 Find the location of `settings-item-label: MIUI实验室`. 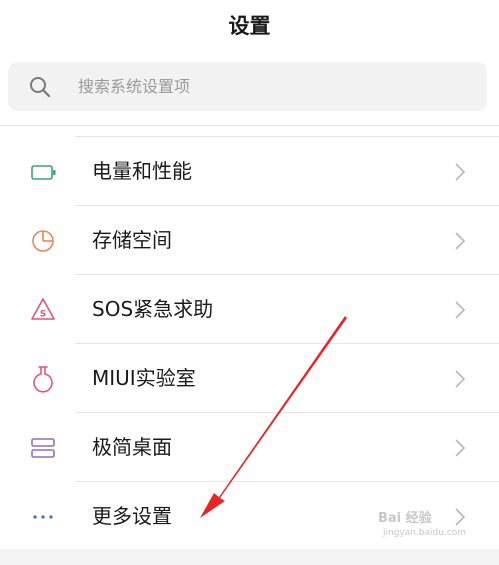

settings-item-label: MIUI实验室 is located at coordinates (144, 378).